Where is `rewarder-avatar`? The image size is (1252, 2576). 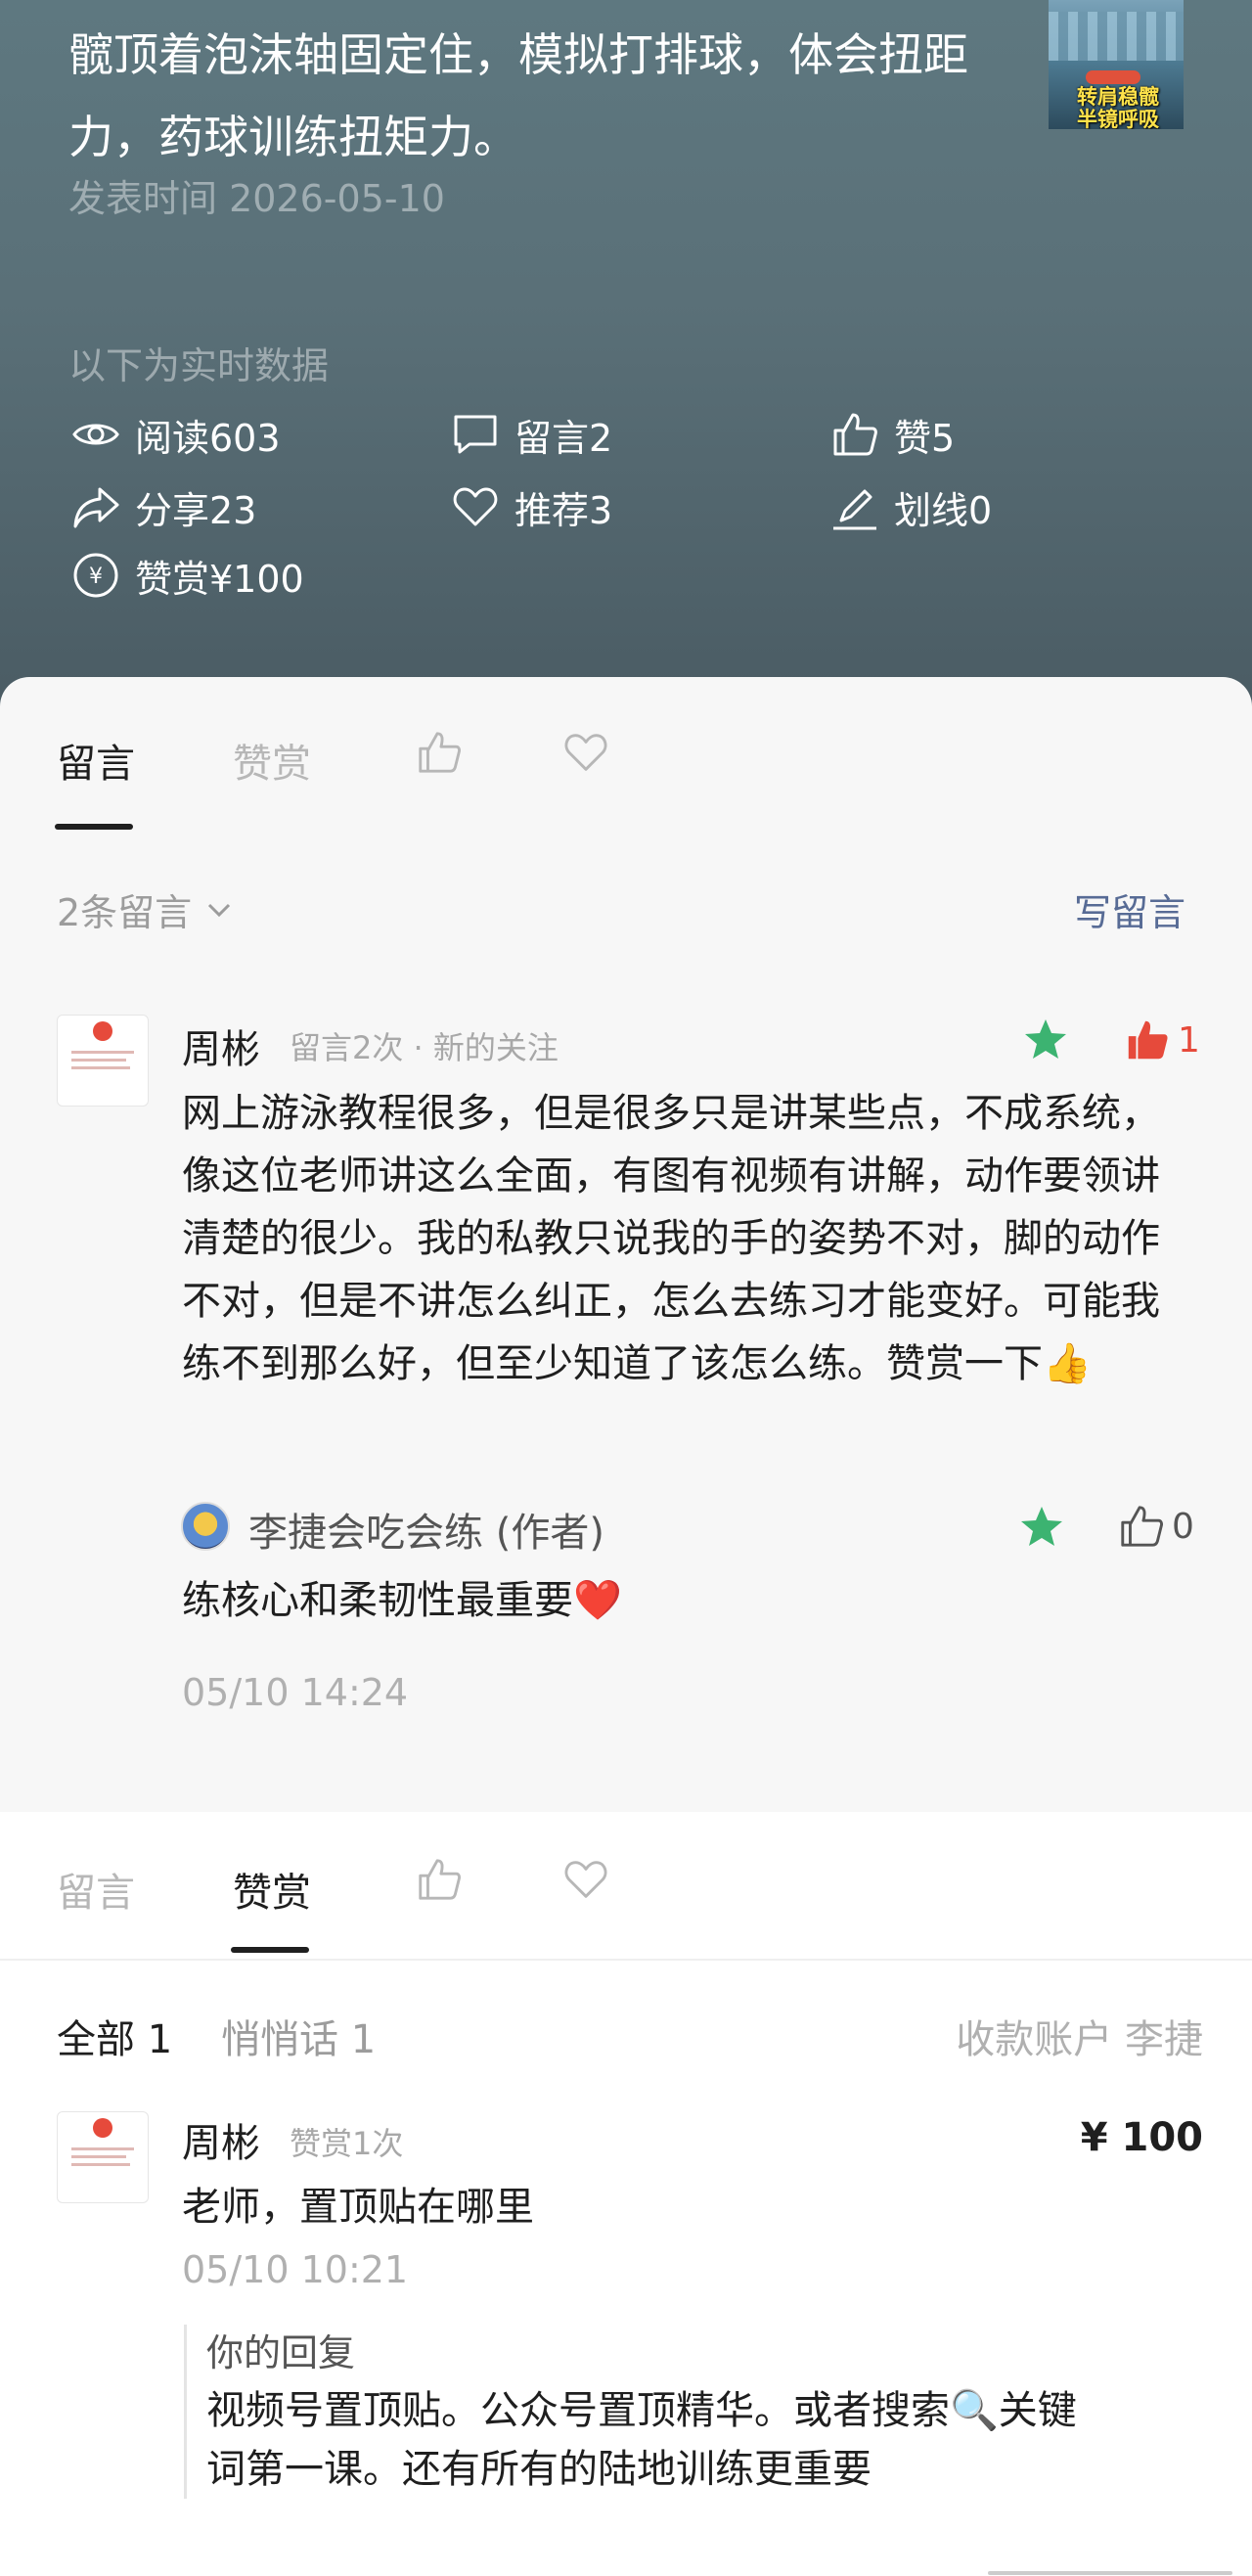
rewarder-avatar is located at coordinates (103, 2157).